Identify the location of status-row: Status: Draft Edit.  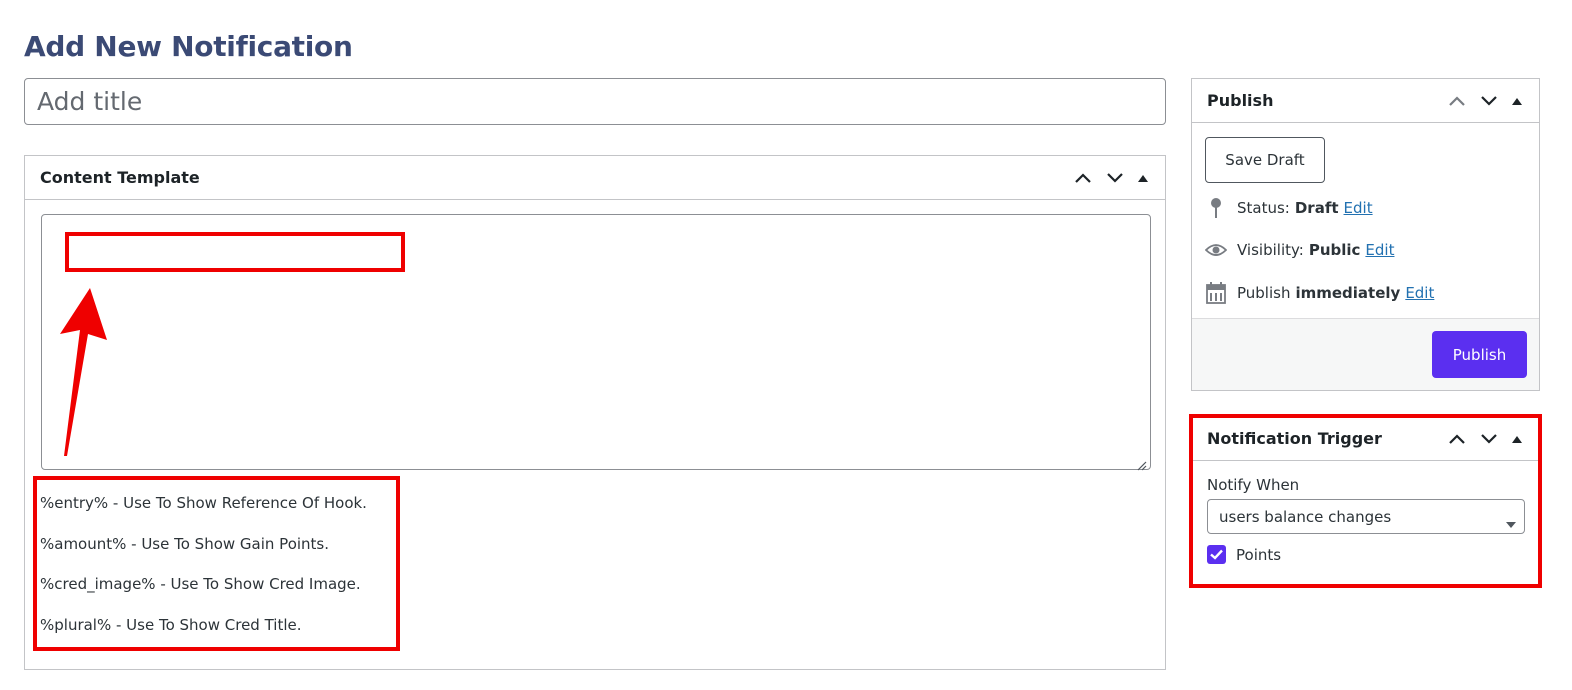
(1289, 208).